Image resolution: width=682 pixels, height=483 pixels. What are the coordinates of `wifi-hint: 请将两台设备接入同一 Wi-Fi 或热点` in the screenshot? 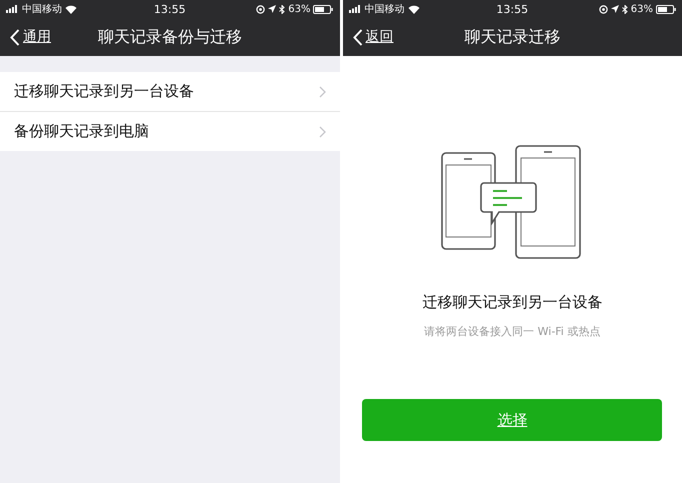 It's located at (512, 331).